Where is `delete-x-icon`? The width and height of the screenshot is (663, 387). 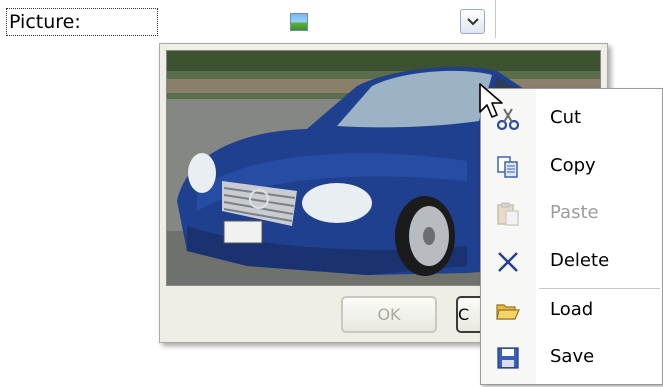
delete-x-icon is located at coordinates (508, 262).